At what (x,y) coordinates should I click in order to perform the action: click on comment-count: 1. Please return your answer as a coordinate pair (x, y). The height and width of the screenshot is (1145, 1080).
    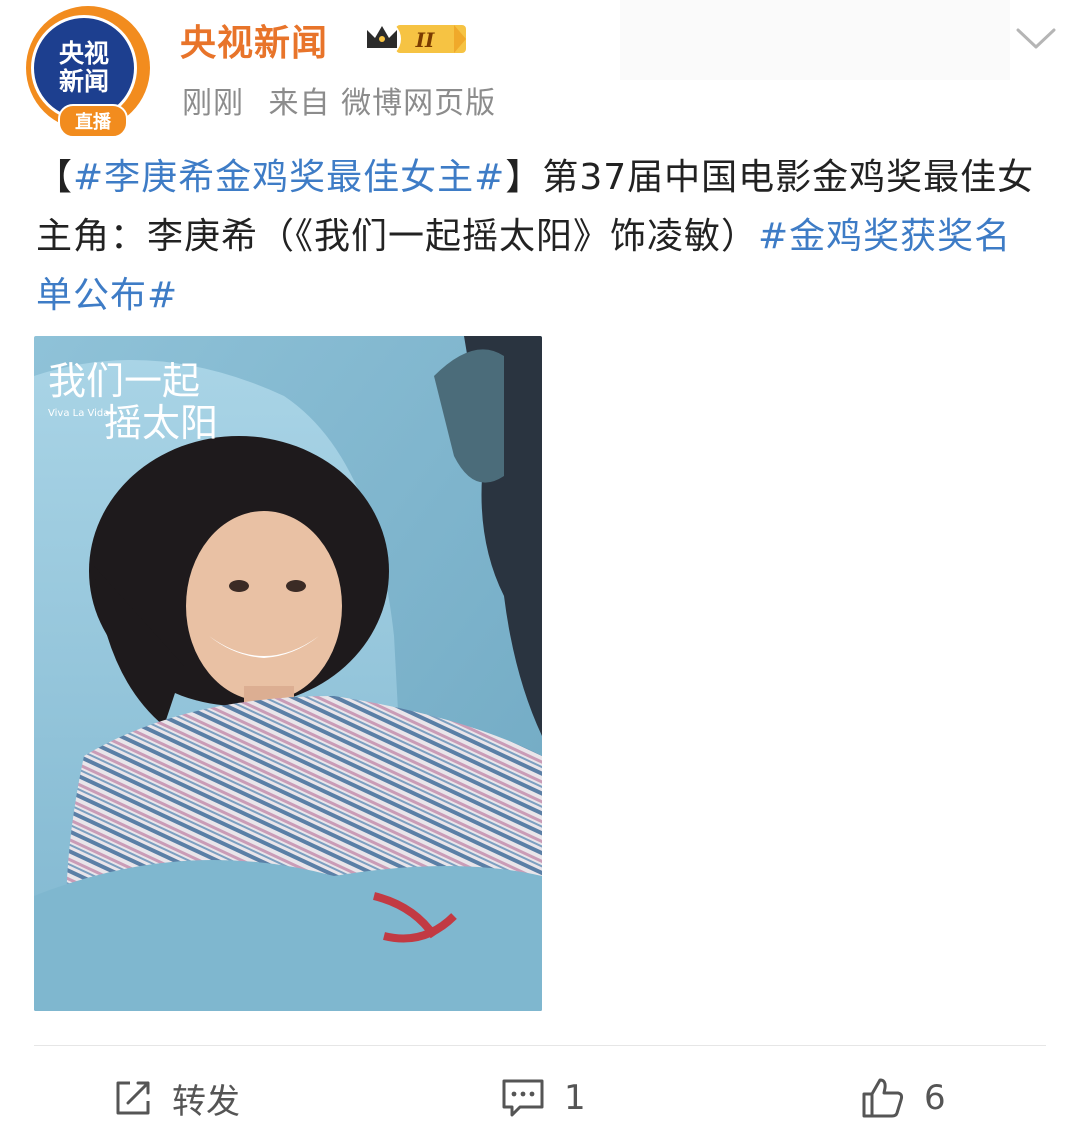
    Looking at the image, I should click on (575, 1098).